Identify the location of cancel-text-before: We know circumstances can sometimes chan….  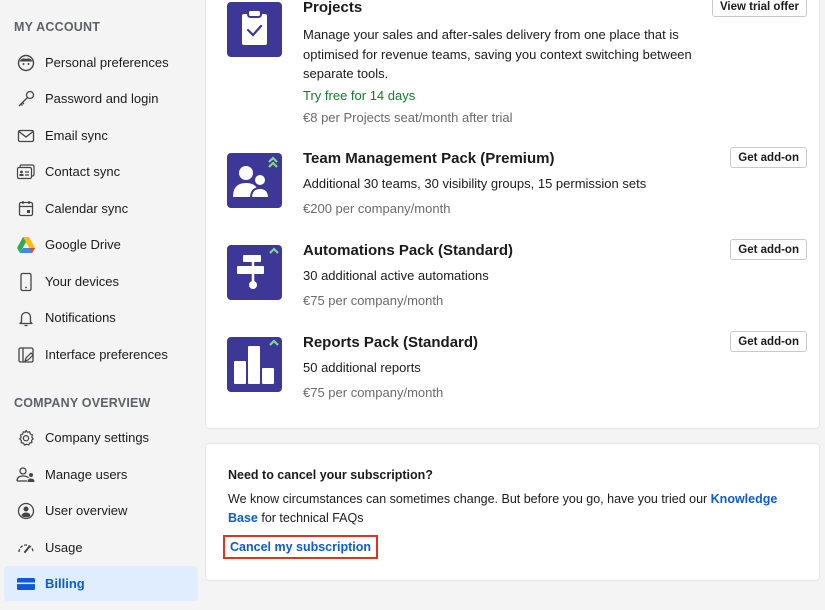
(469, 499).